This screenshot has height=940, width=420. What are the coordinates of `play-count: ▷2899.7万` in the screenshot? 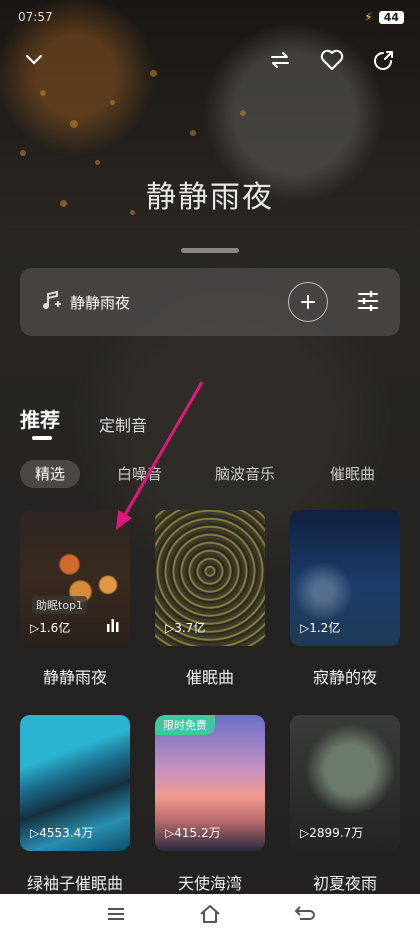 It's located at (332, 833).